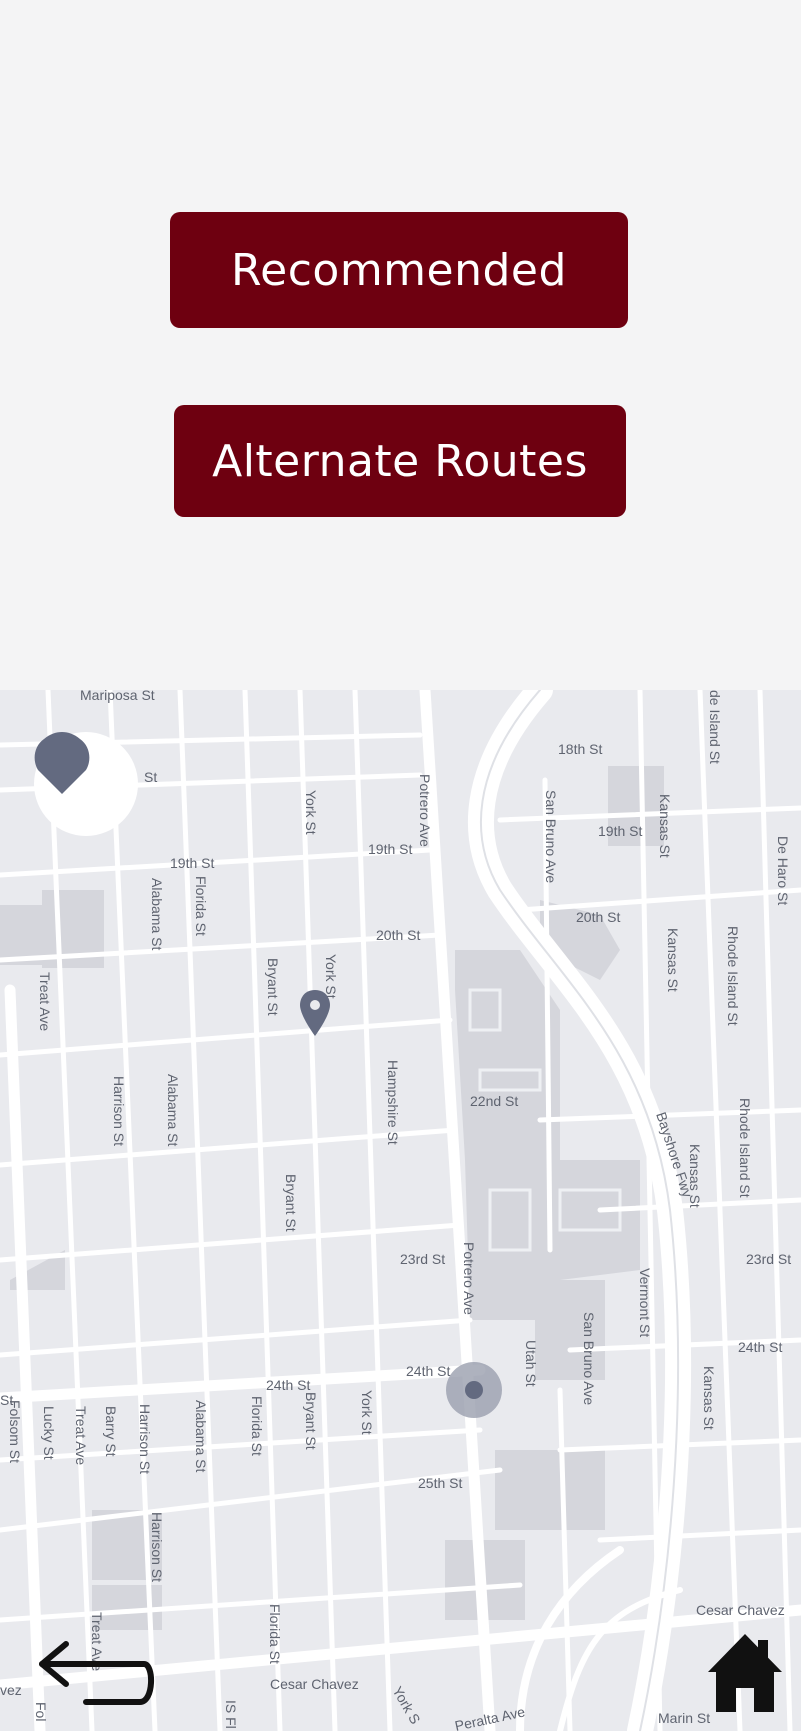 The image size is (801, 1731). What do you see at coordinates (684, 1718) in the screenshot?
I see `street-label: Marin St` at bounding box center [684, 1718].